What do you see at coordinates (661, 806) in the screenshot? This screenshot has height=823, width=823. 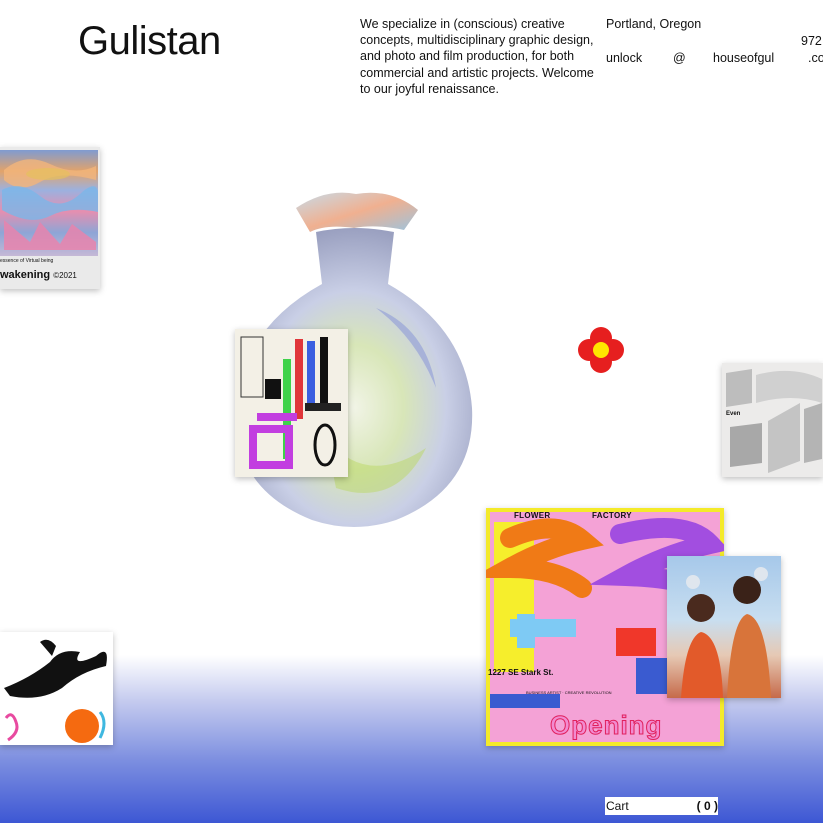 I see `cart-button: Cart ( 0 )` at bounding box center [661, 806].